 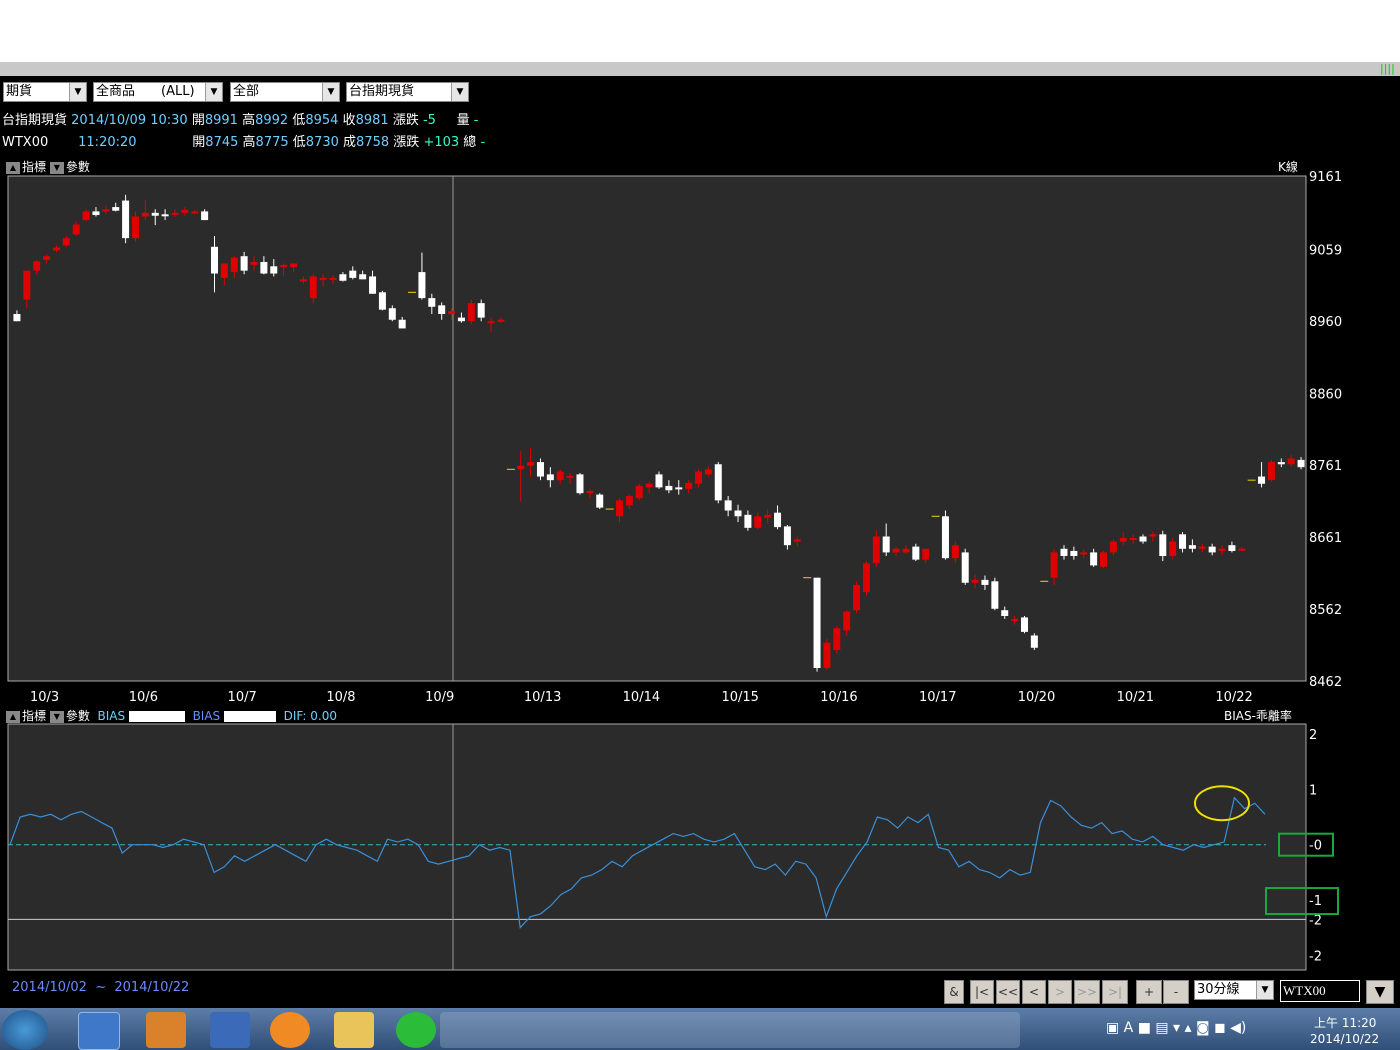 What do you see at coordinates (954, 992) in the screenshot?
I see `ampersand-button: &` at bounding box center [954, 992].